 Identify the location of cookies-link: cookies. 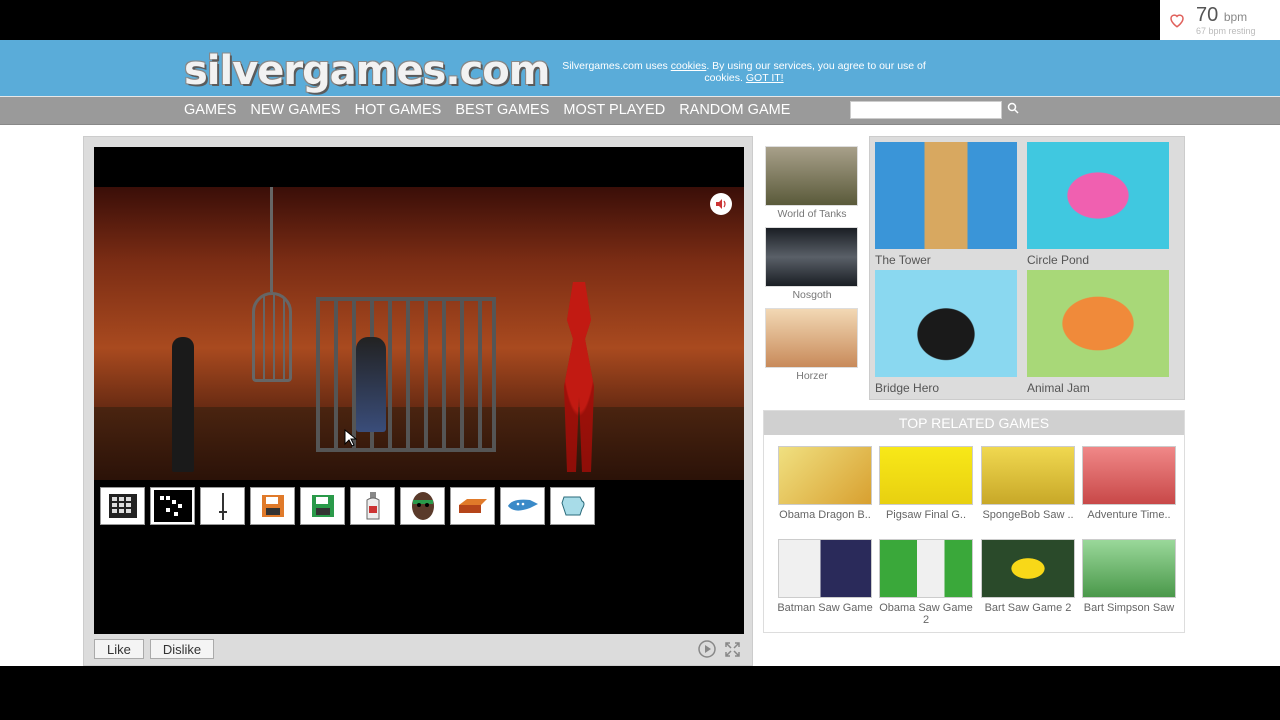
(689, 66).